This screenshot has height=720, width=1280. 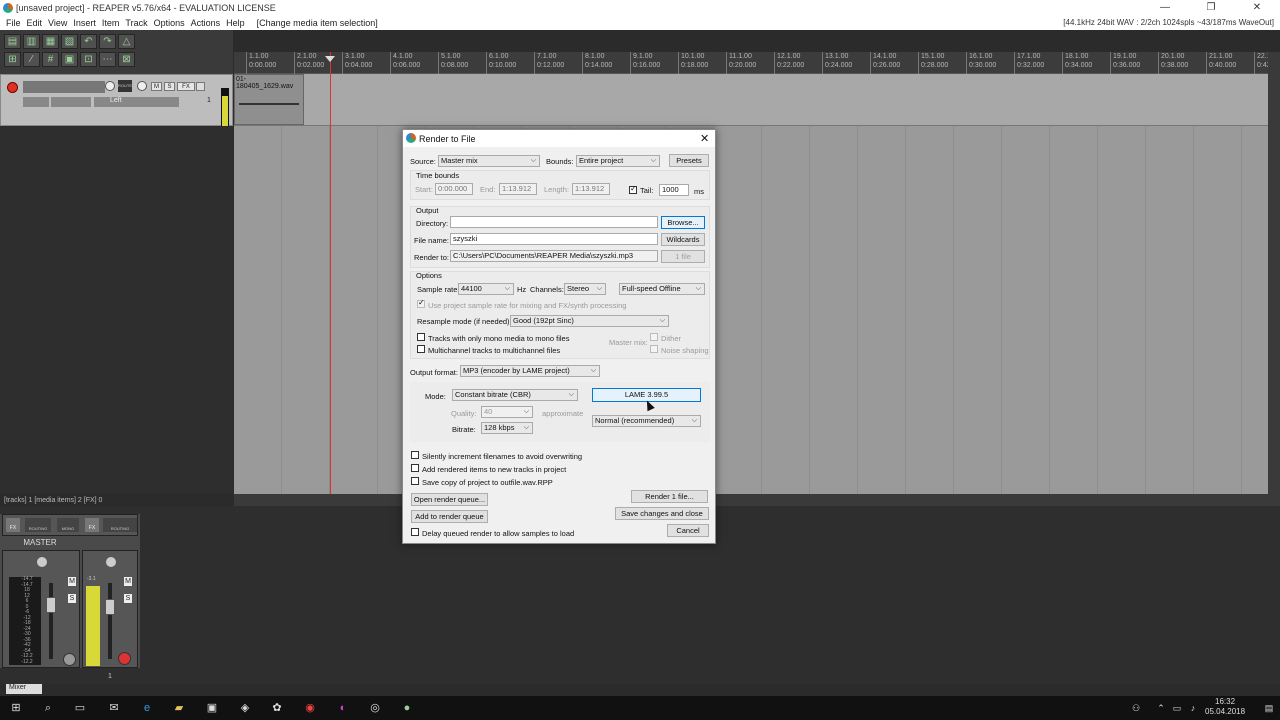 What do you see at coordinates (585, 289) in the screenshot?
I see `channels-select: Stereo ⌵` at bounding box center [585, 289].